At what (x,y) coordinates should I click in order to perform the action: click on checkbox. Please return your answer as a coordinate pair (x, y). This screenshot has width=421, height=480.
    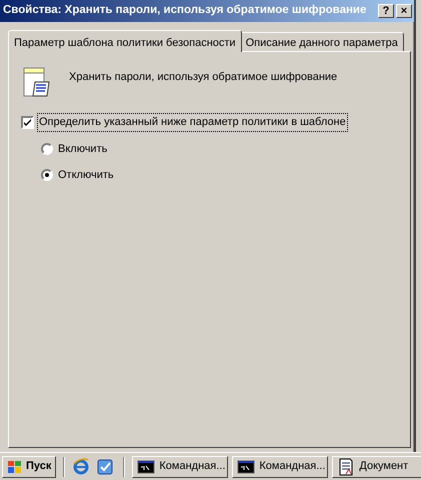
    Looking at the image, I should click on (27, 122).